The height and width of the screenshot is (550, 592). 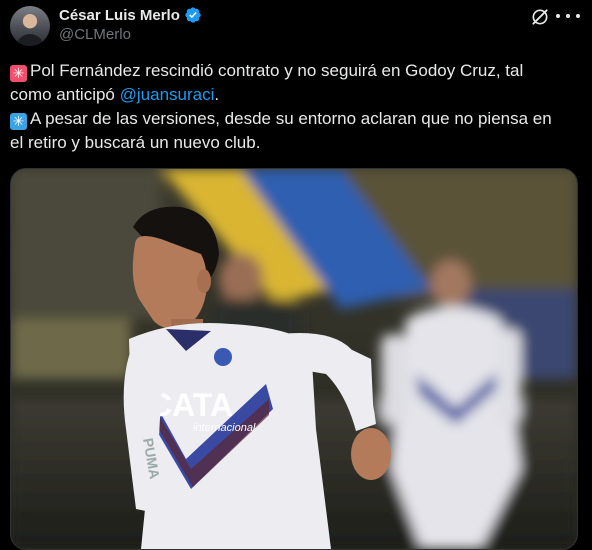 I want to click on eight-spoked-asterisk-blue-emoji-icon: ✳, so click(x=18, y=121).